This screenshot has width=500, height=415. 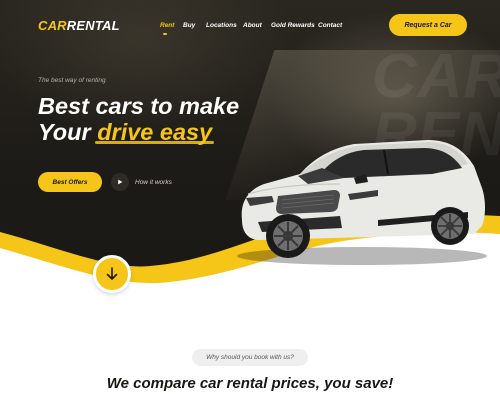 I want to click on hero-headline-highlight: drive easy, so click(x=155, y=132).